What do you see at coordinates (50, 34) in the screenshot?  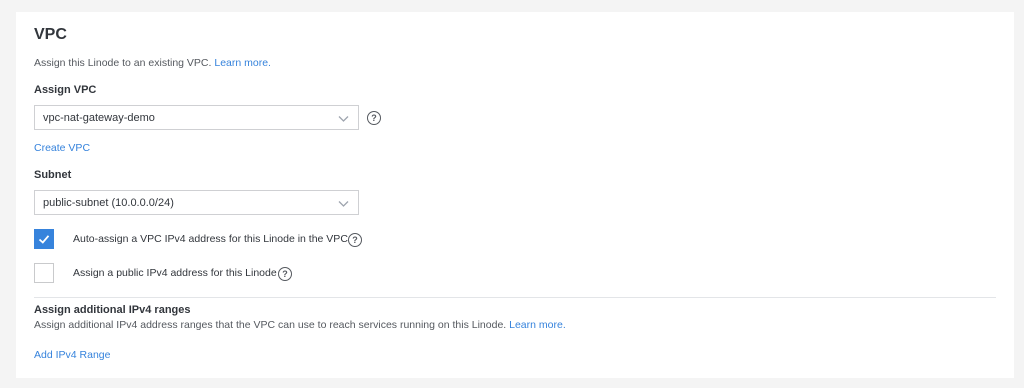 I see `section-title: VPC` at bounding box center [50, 34].